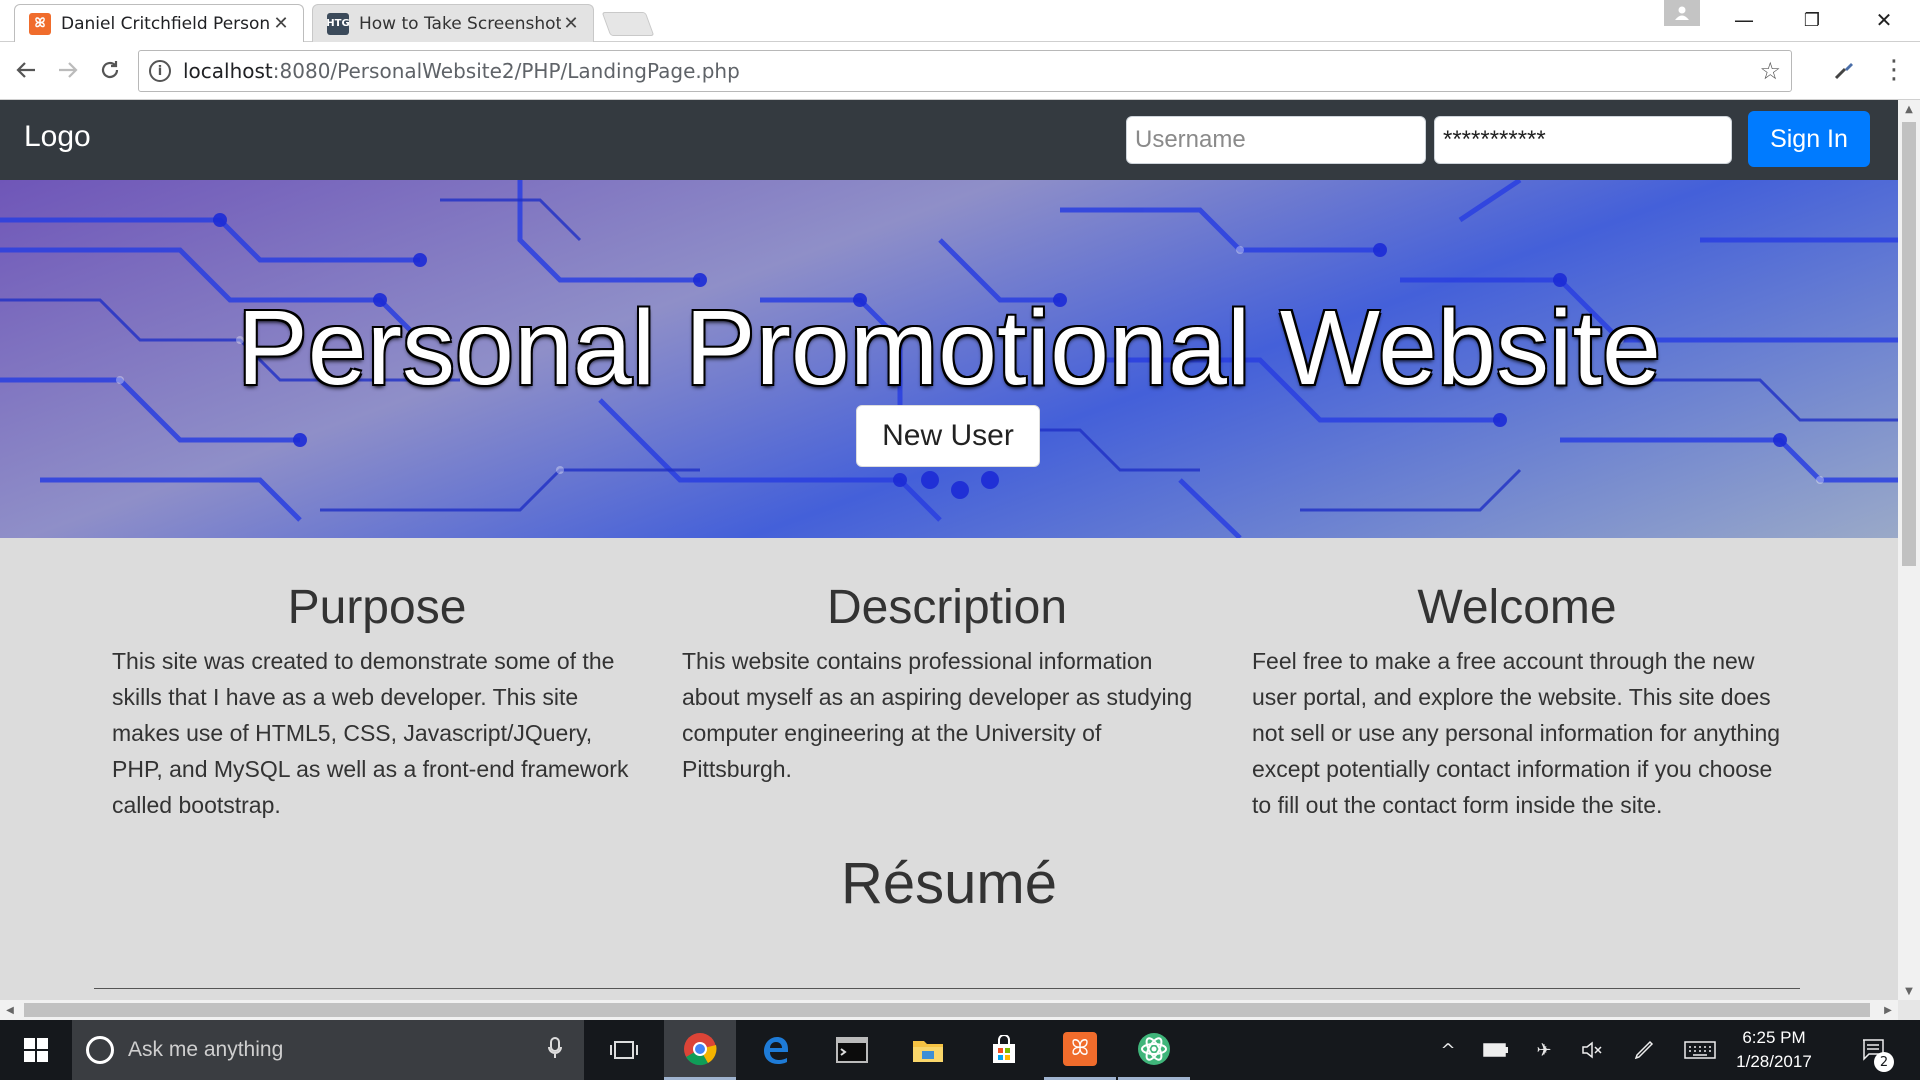 The height and width of the screenshot is (1080, 1920). What do you see at coordinates (776, 1050) in the screenshot?
I see `edge-taskbar-icon` at bounding box center [776, 1050].